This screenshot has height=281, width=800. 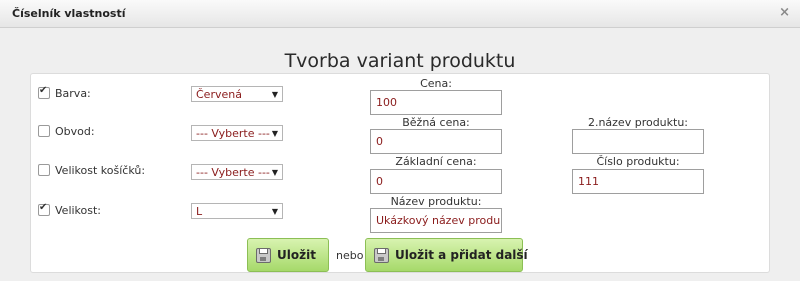 I want to click on separator-text: nebo, so click(x=350, y=255).